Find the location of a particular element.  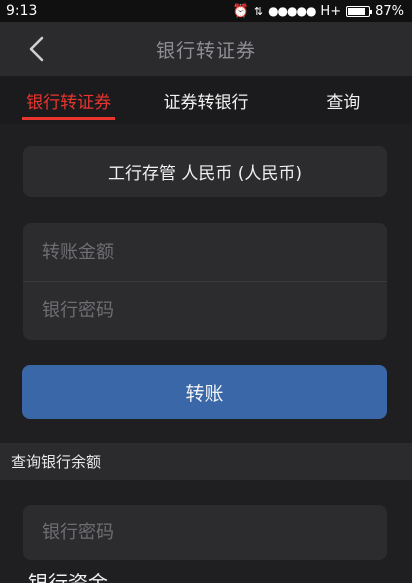

tab-query: 查询 is located at coordinates (343, 100).